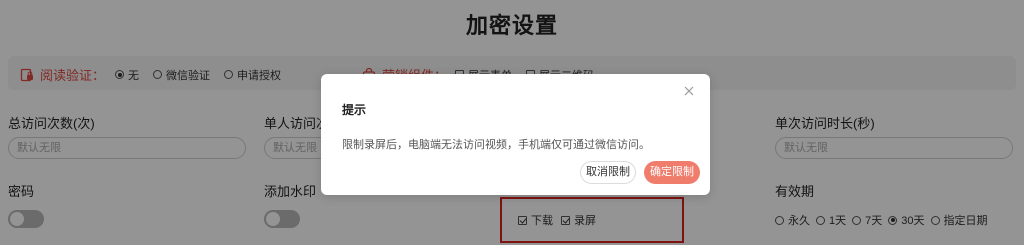  What do you see at coordinates (689, 91) in the screenshot?
I see `close-icon` at bounding box center [689, 91].